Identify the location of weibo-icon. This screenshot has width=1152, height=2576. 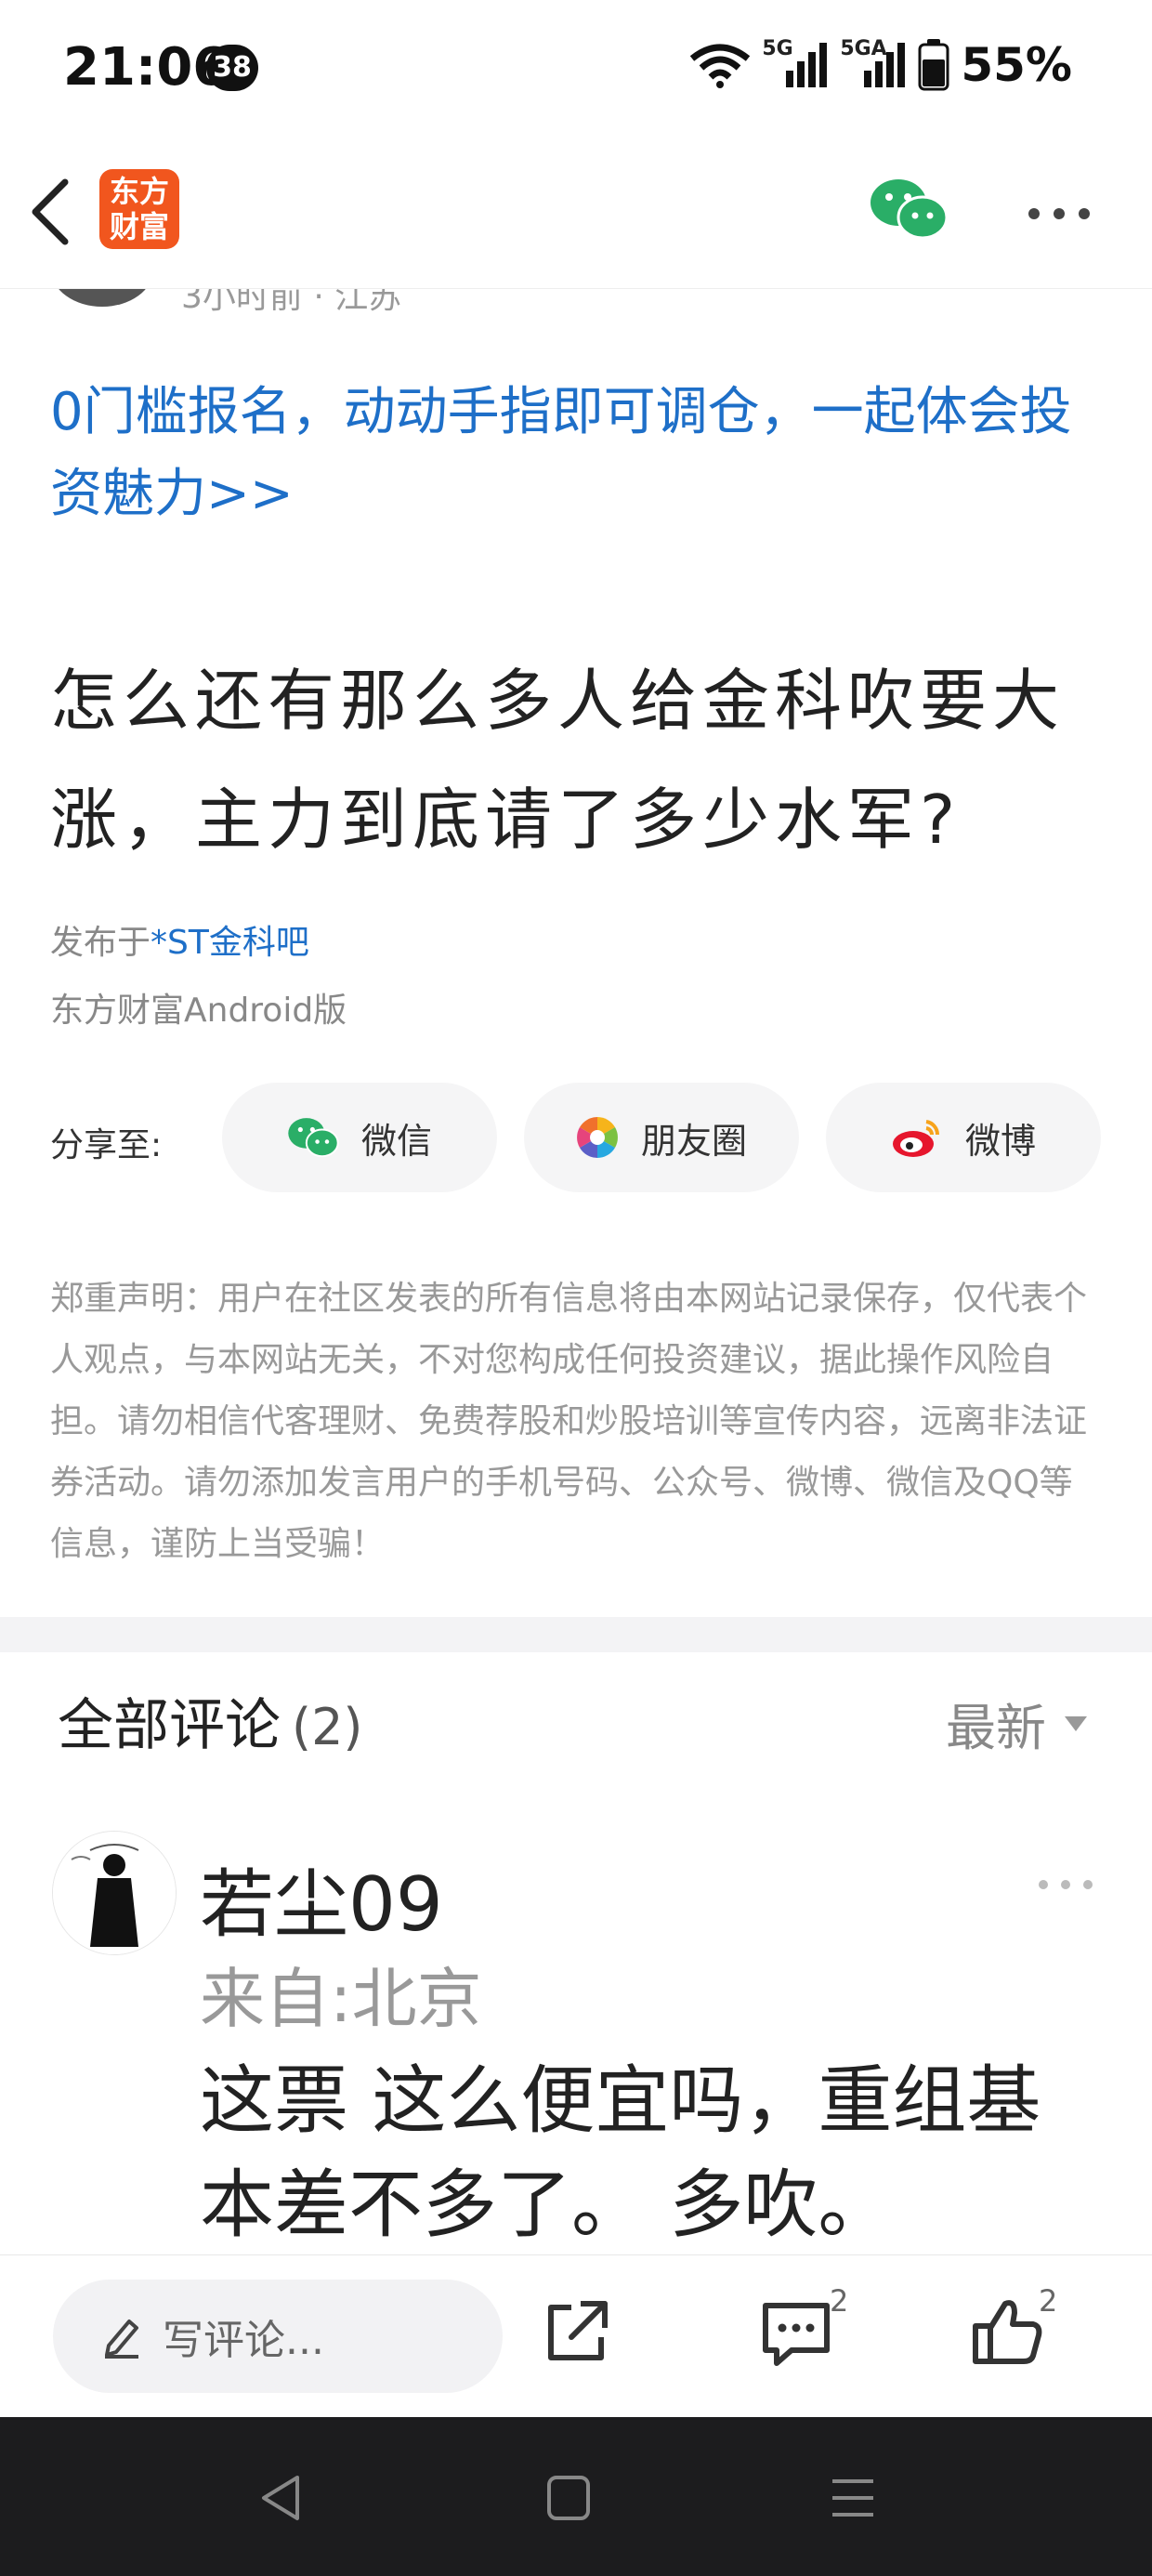
(915, 1138).